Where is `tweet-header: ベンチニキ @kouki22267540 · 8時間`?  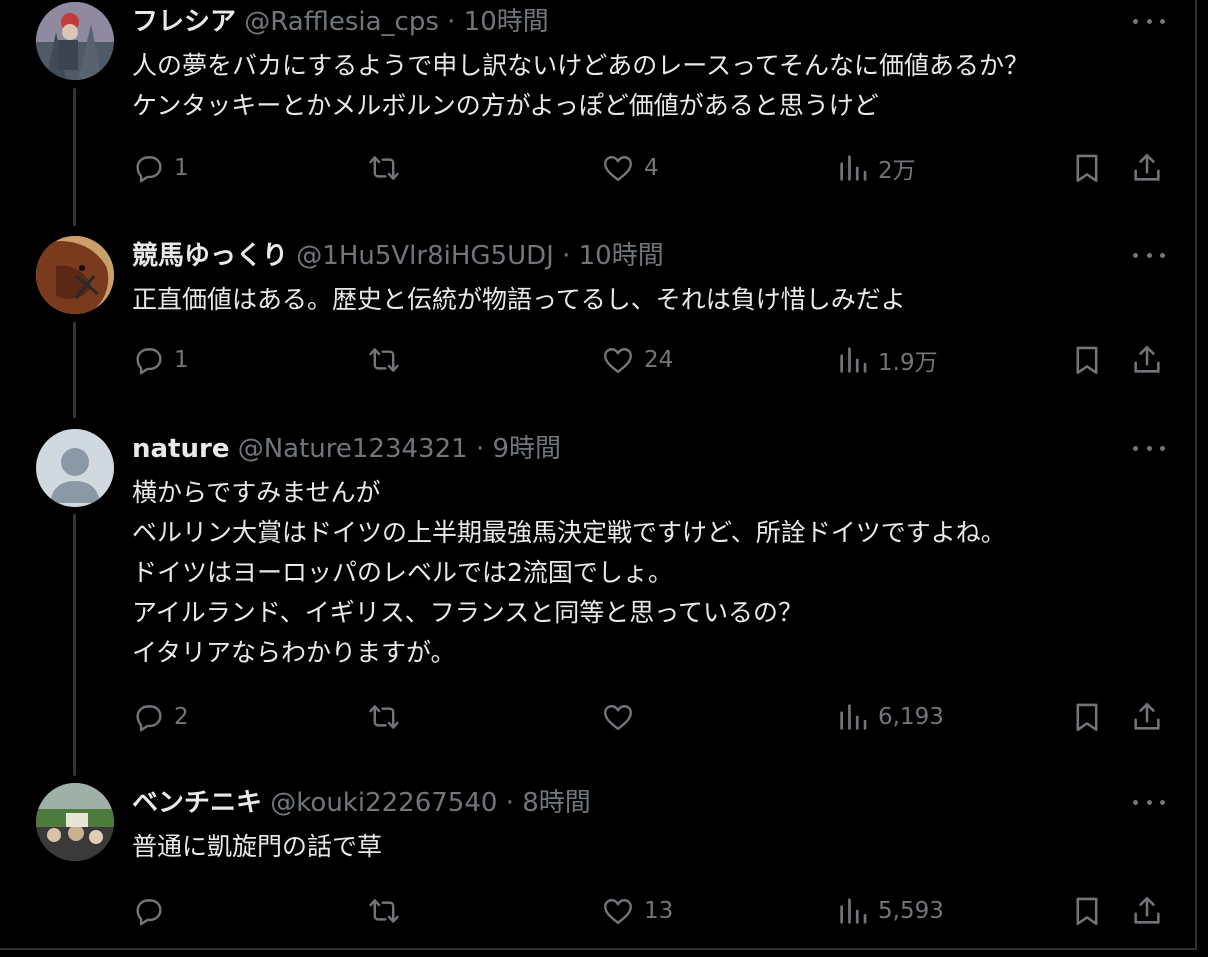
tweet-header: ベンチニキ @kouki22267540 · 8時間 is located at coordinates (361, 803).